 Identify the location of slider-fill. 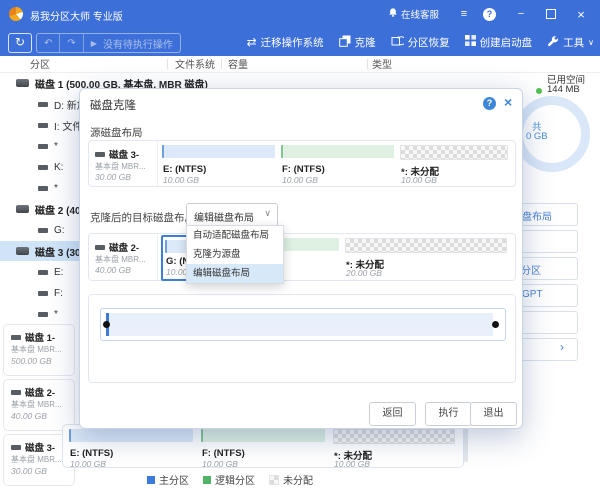
(299, 324).